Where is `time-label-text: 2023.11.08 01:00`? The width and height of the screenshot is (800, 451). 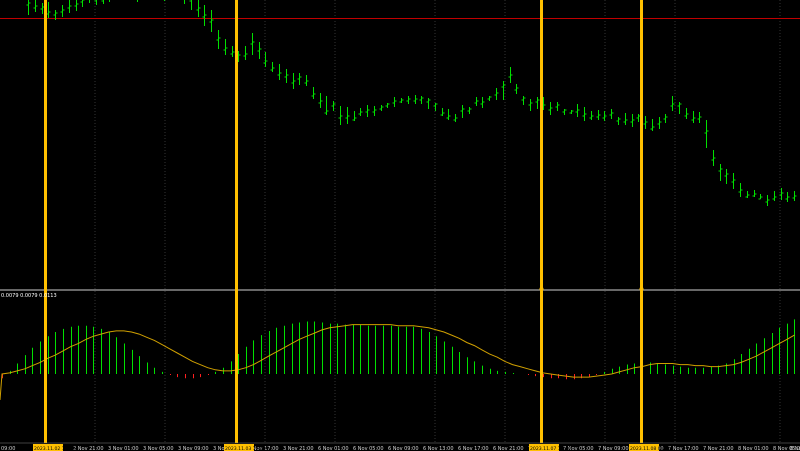
time-label-text: 2023.11.08 01:00 is located at coordinates (650, 448).